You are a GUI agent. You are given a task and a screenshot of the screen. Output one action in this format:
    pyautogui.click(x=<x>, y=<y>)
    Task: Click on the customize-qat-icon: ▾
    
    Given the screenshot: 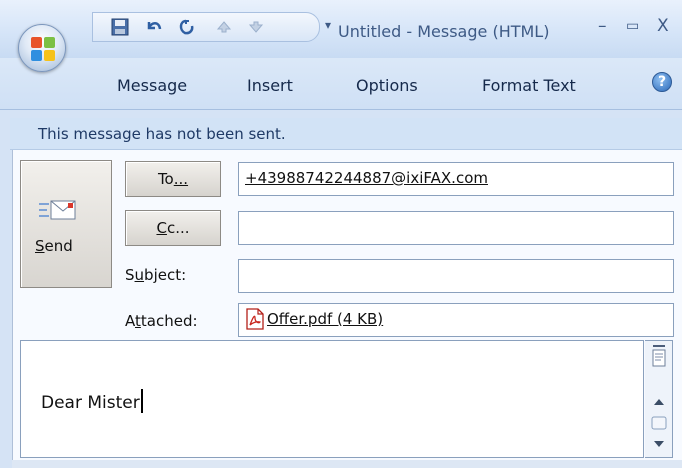 What is the action you would take?
    pyautogui.click(x=329, y=27)
    